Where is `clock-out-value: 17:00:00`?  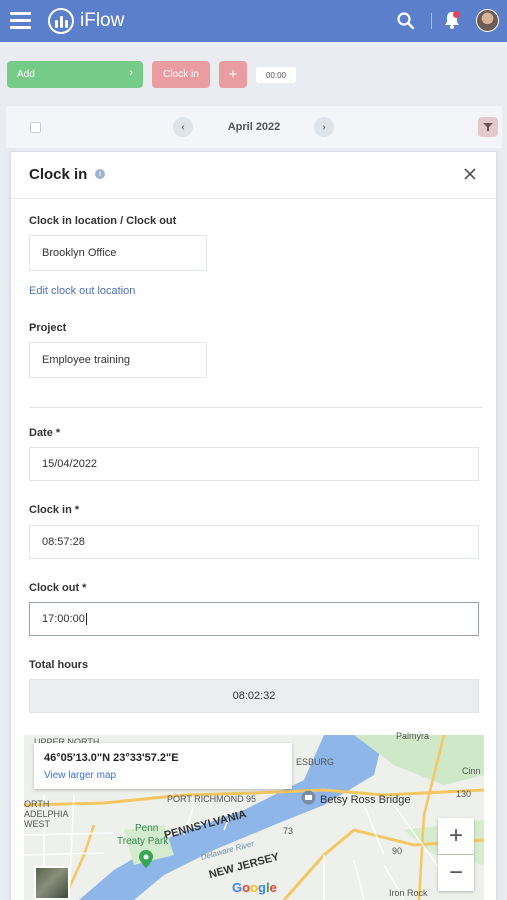 clock-out-value: 17:00:00 is located at coordinates (63, 619).